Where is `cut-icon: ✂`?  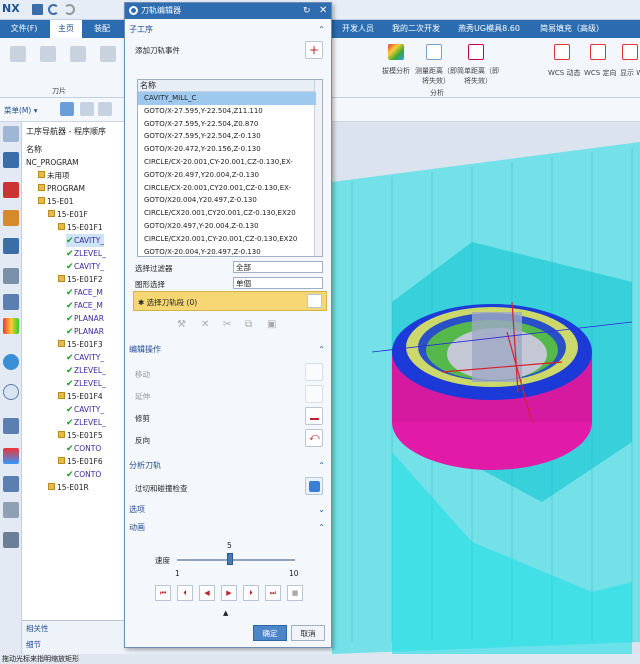
cut-icon: ✂ is located at coordinates (227, 324).